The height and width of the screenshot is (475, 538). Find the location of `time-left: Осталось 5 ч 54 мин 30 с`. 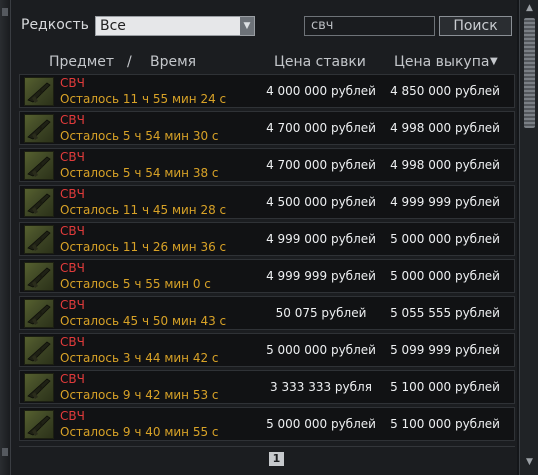

time-left: Осталось 5 ч 54 мин 30 с is located at coordinates (139, 136).